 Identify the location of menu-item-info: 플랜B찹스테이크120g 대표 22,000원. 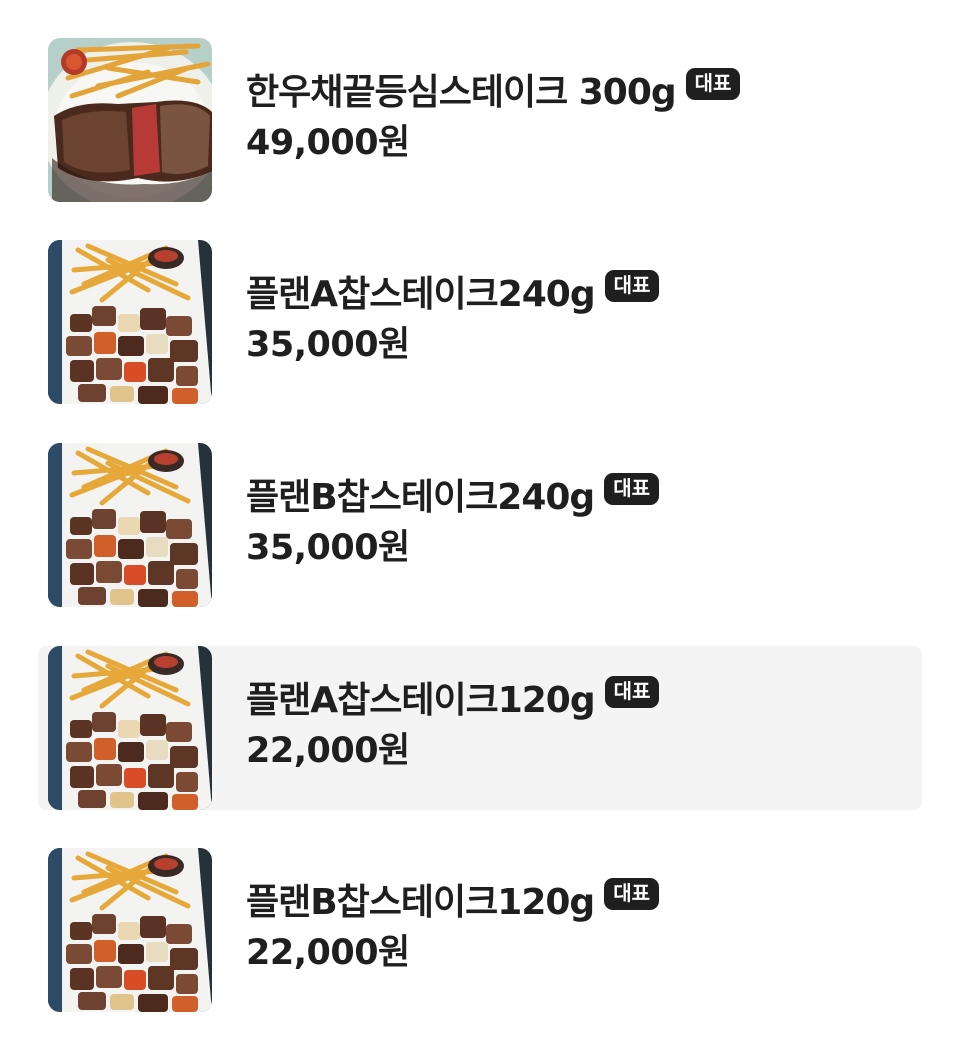
(453, 924).